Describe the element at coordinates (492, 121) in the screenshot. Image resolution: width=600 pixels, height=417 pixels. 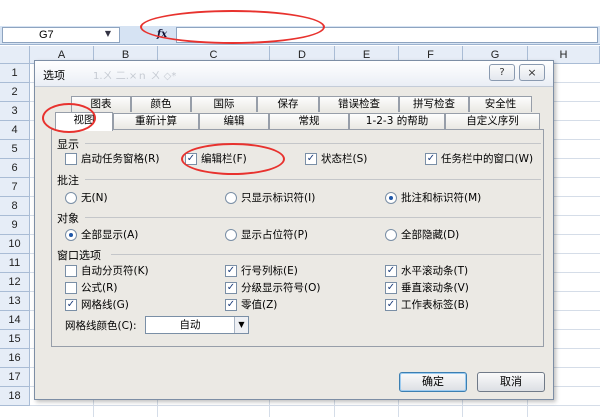
I see `tab-custom-lists: 自定义序列` at that location.